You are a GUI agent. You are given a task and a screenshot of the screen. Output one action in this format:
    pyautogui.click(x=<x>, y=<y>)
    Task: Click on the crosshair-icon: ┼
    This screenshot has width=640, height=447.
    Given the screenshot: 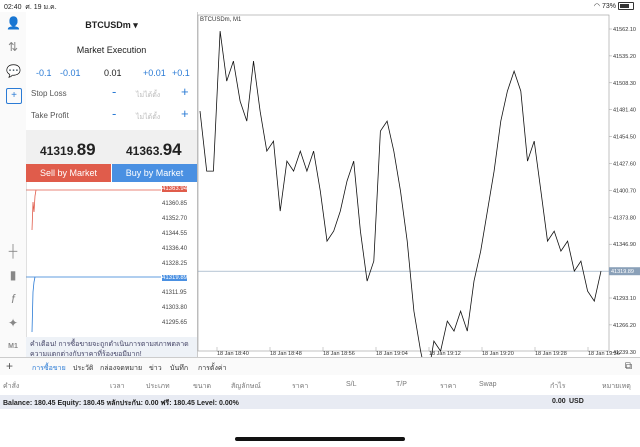 What is the action you would take?
    pyautogui.click(x=13, y=251)
    